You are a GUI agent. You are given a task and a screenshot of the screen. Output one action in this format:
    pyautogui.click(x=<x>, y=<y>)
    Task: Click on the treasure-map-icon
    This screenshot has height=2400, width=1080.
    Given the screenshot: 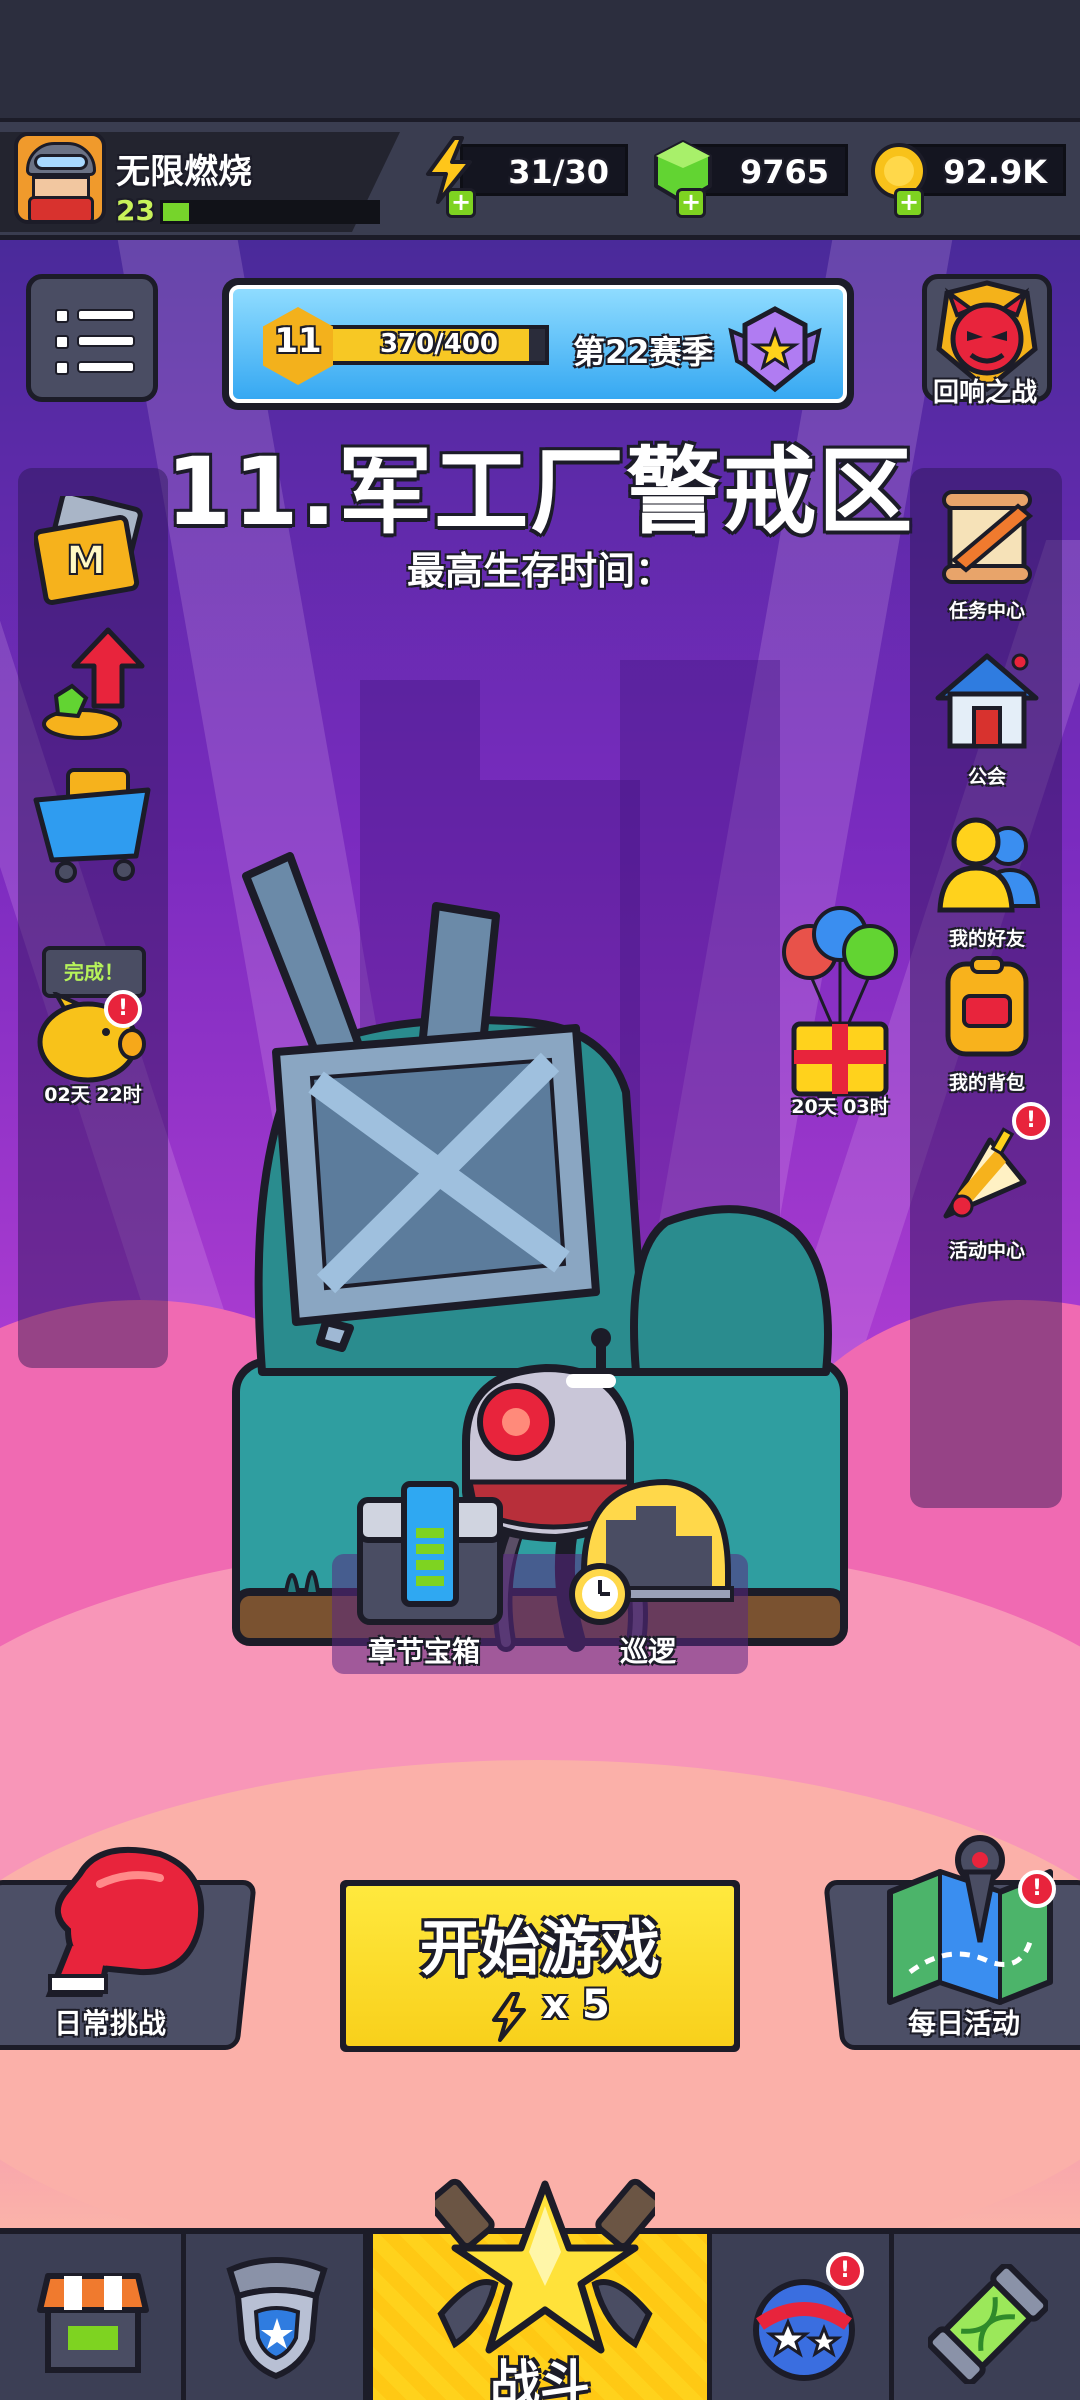 What is the action you would take?
    pyautogui.click(x=970, y=1920)
    